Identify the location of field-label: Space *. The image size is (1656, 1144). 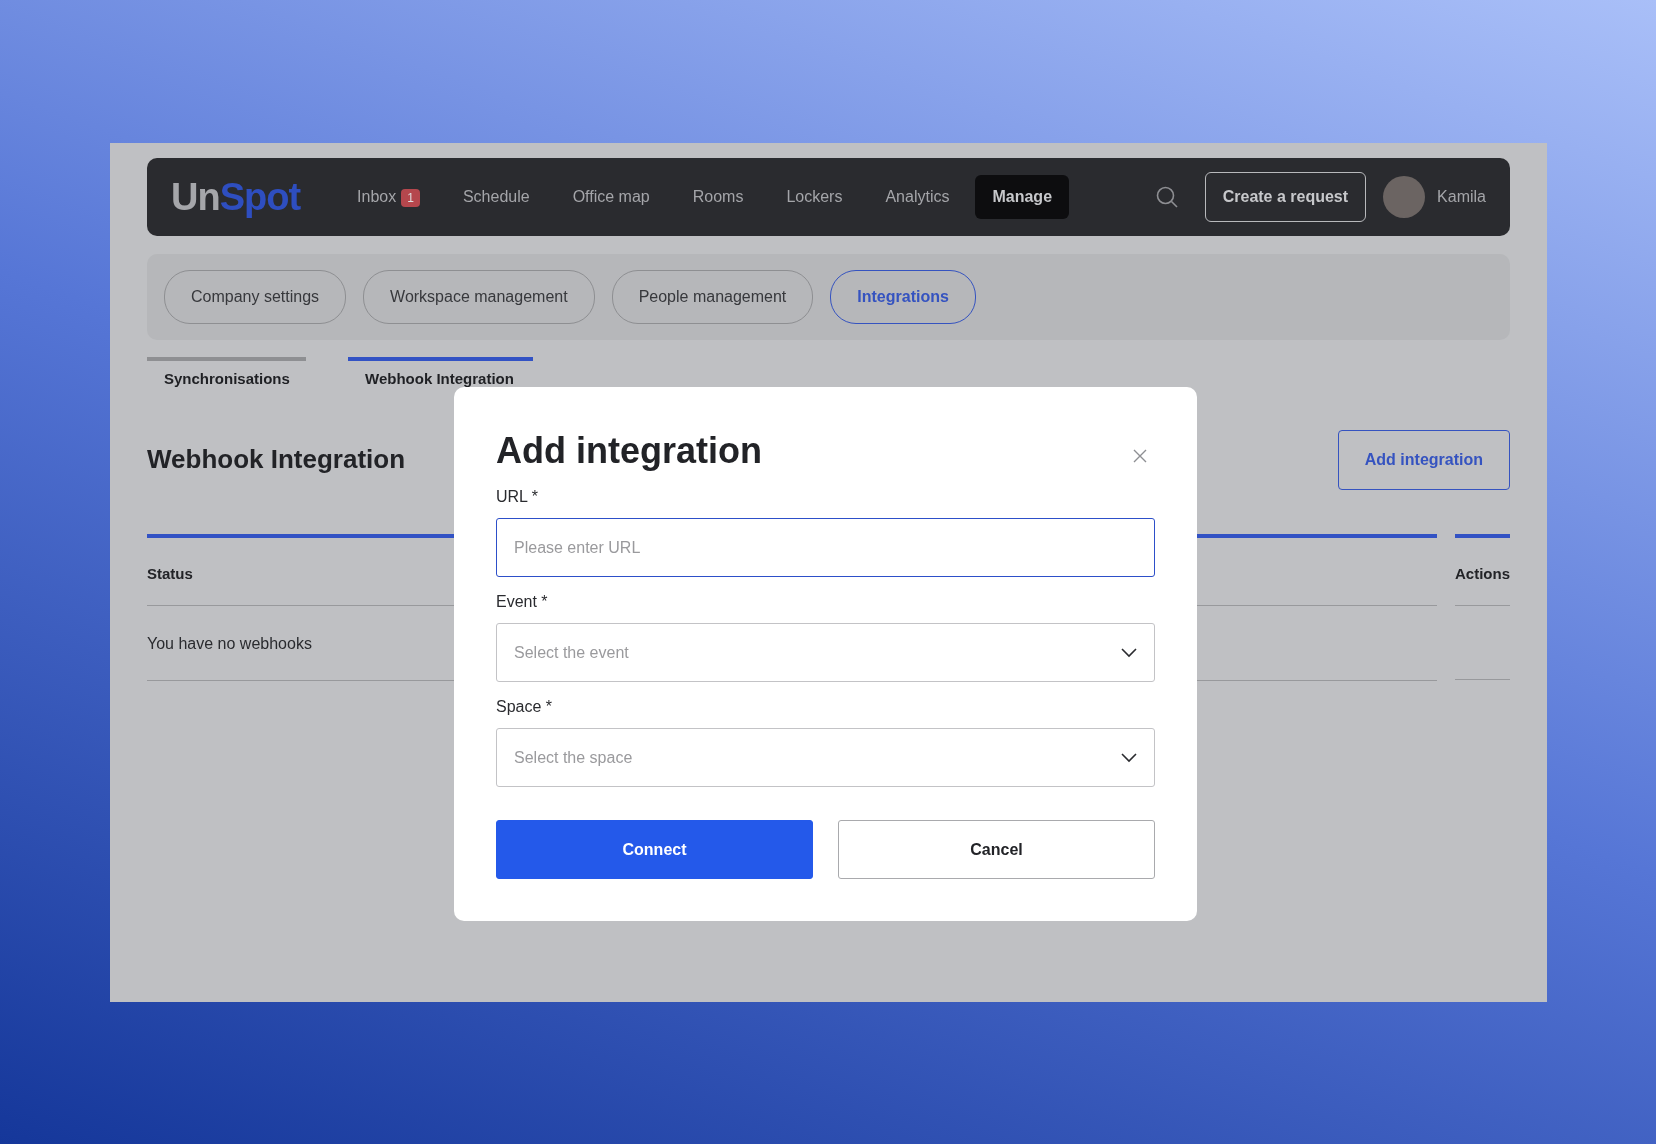
(525, 707).